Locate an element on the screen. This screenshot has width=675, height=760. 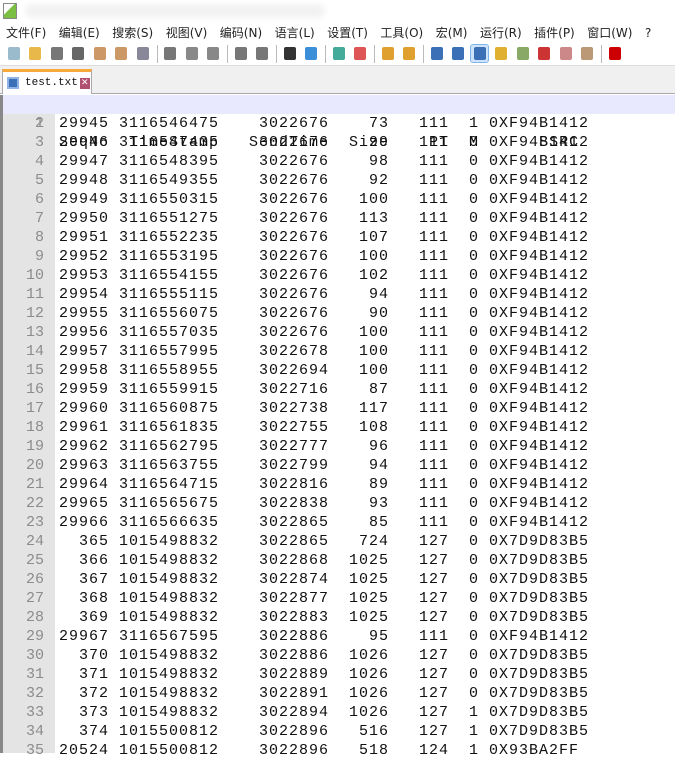
editor-line: 4 29947 3116548395 3022676 98 111 0 0XF94B1412 is located at coordinates (339, 161).